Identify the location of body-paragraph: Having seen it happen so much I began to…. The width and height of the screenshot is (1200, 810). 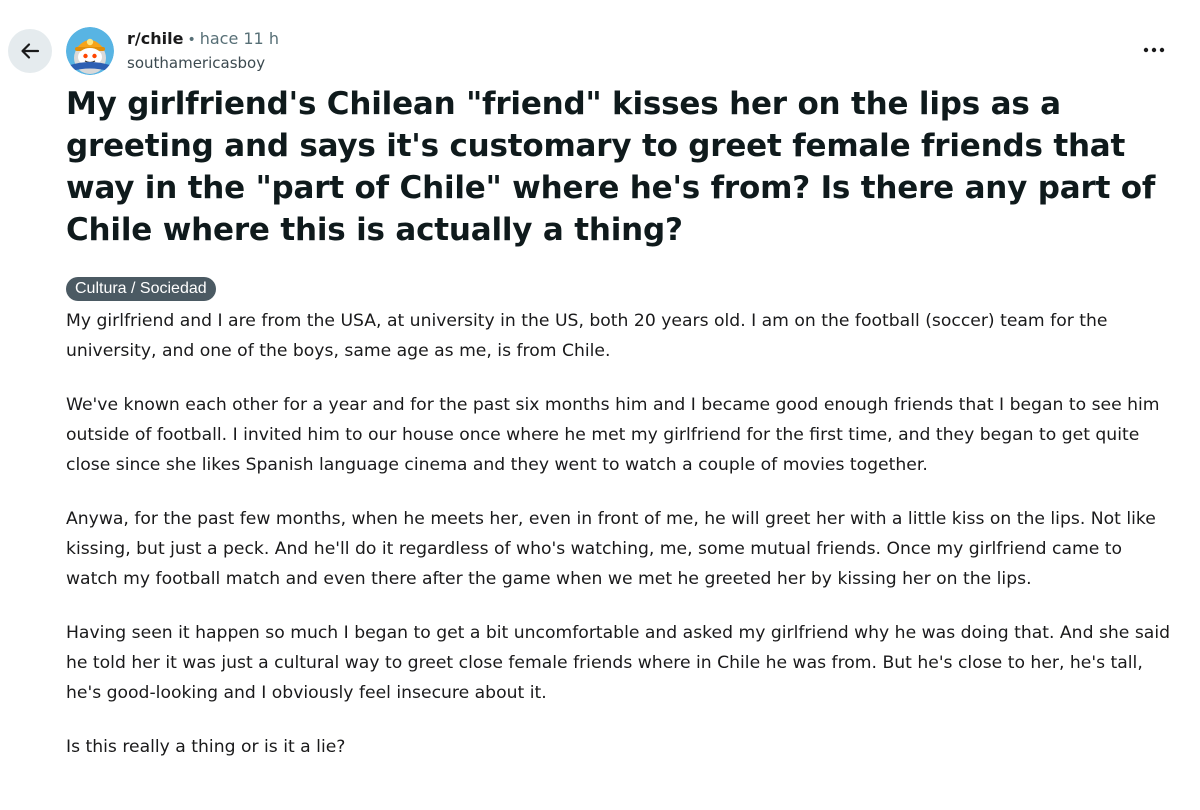
(618, 663).